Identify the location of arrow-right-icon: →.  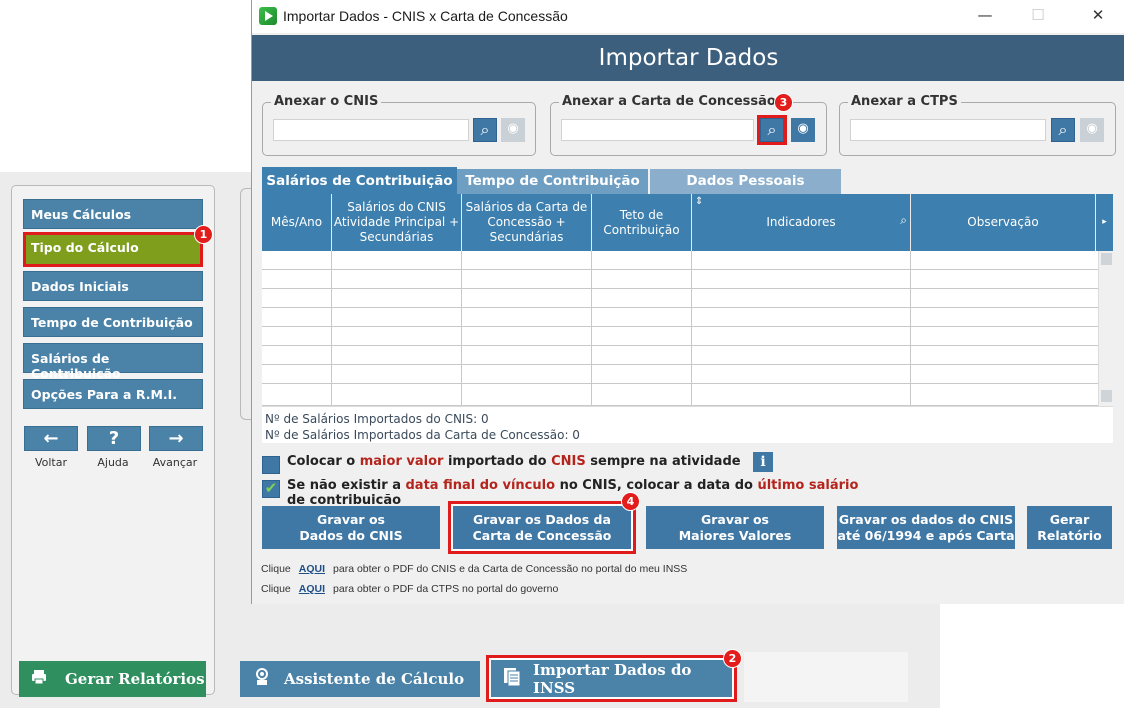
(176, 438).